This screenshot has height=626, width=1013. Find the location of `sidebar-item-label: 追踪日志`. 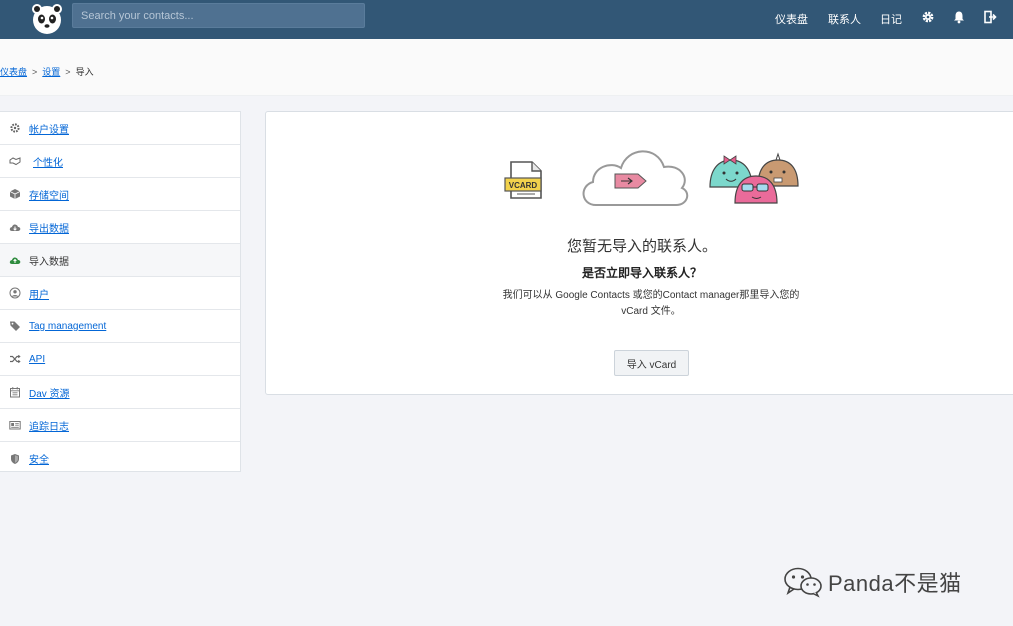

sidebar-item-label: 追踪日志 is located at coordinates (49, 427).